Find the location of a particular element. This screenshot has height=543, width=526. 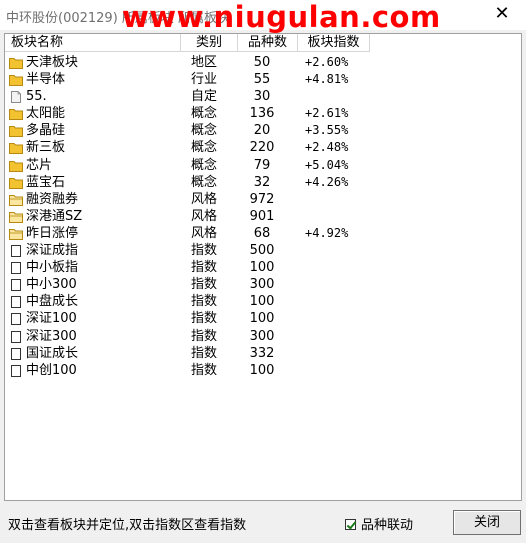

table-row: 芯片 概念 79 +5.04% is located at coordinates (263, 165).